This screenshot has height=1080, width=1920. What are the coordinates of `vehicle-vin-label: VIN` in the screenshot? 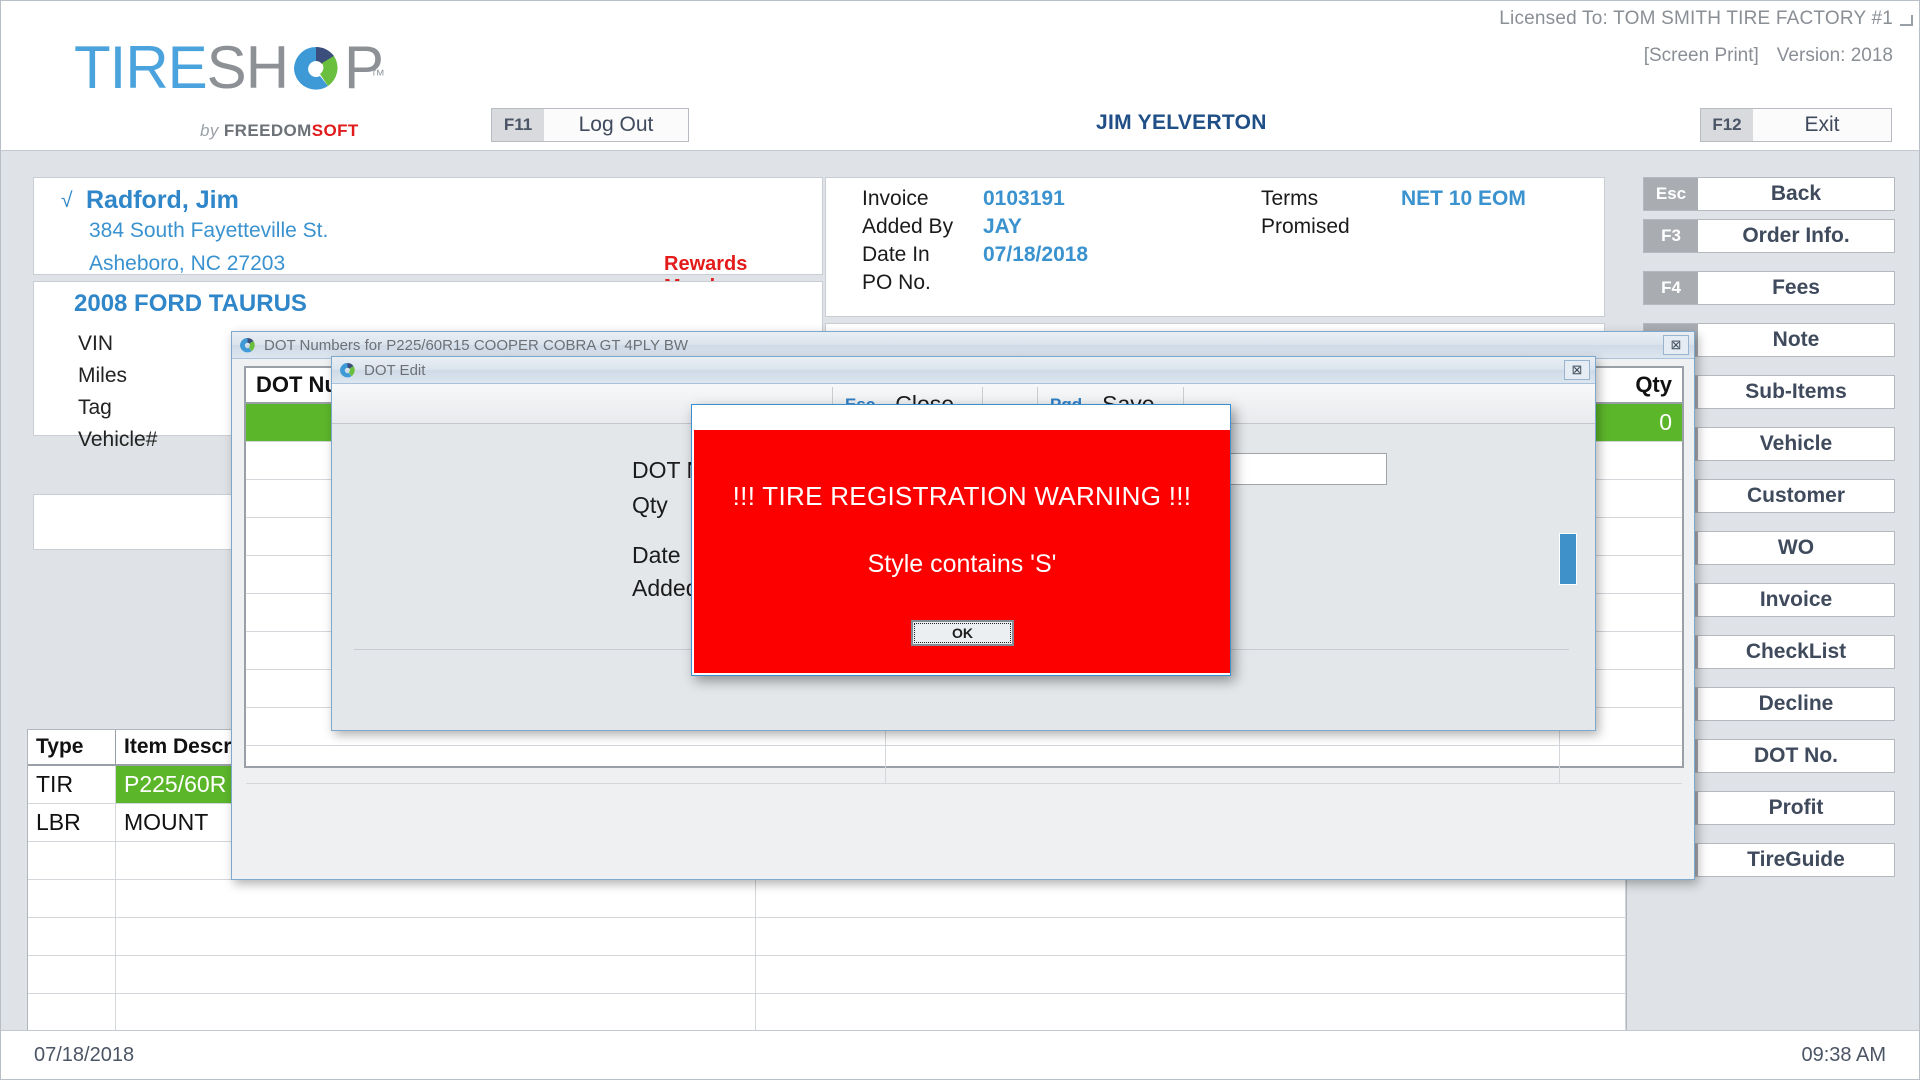 It's located at (96, 343).